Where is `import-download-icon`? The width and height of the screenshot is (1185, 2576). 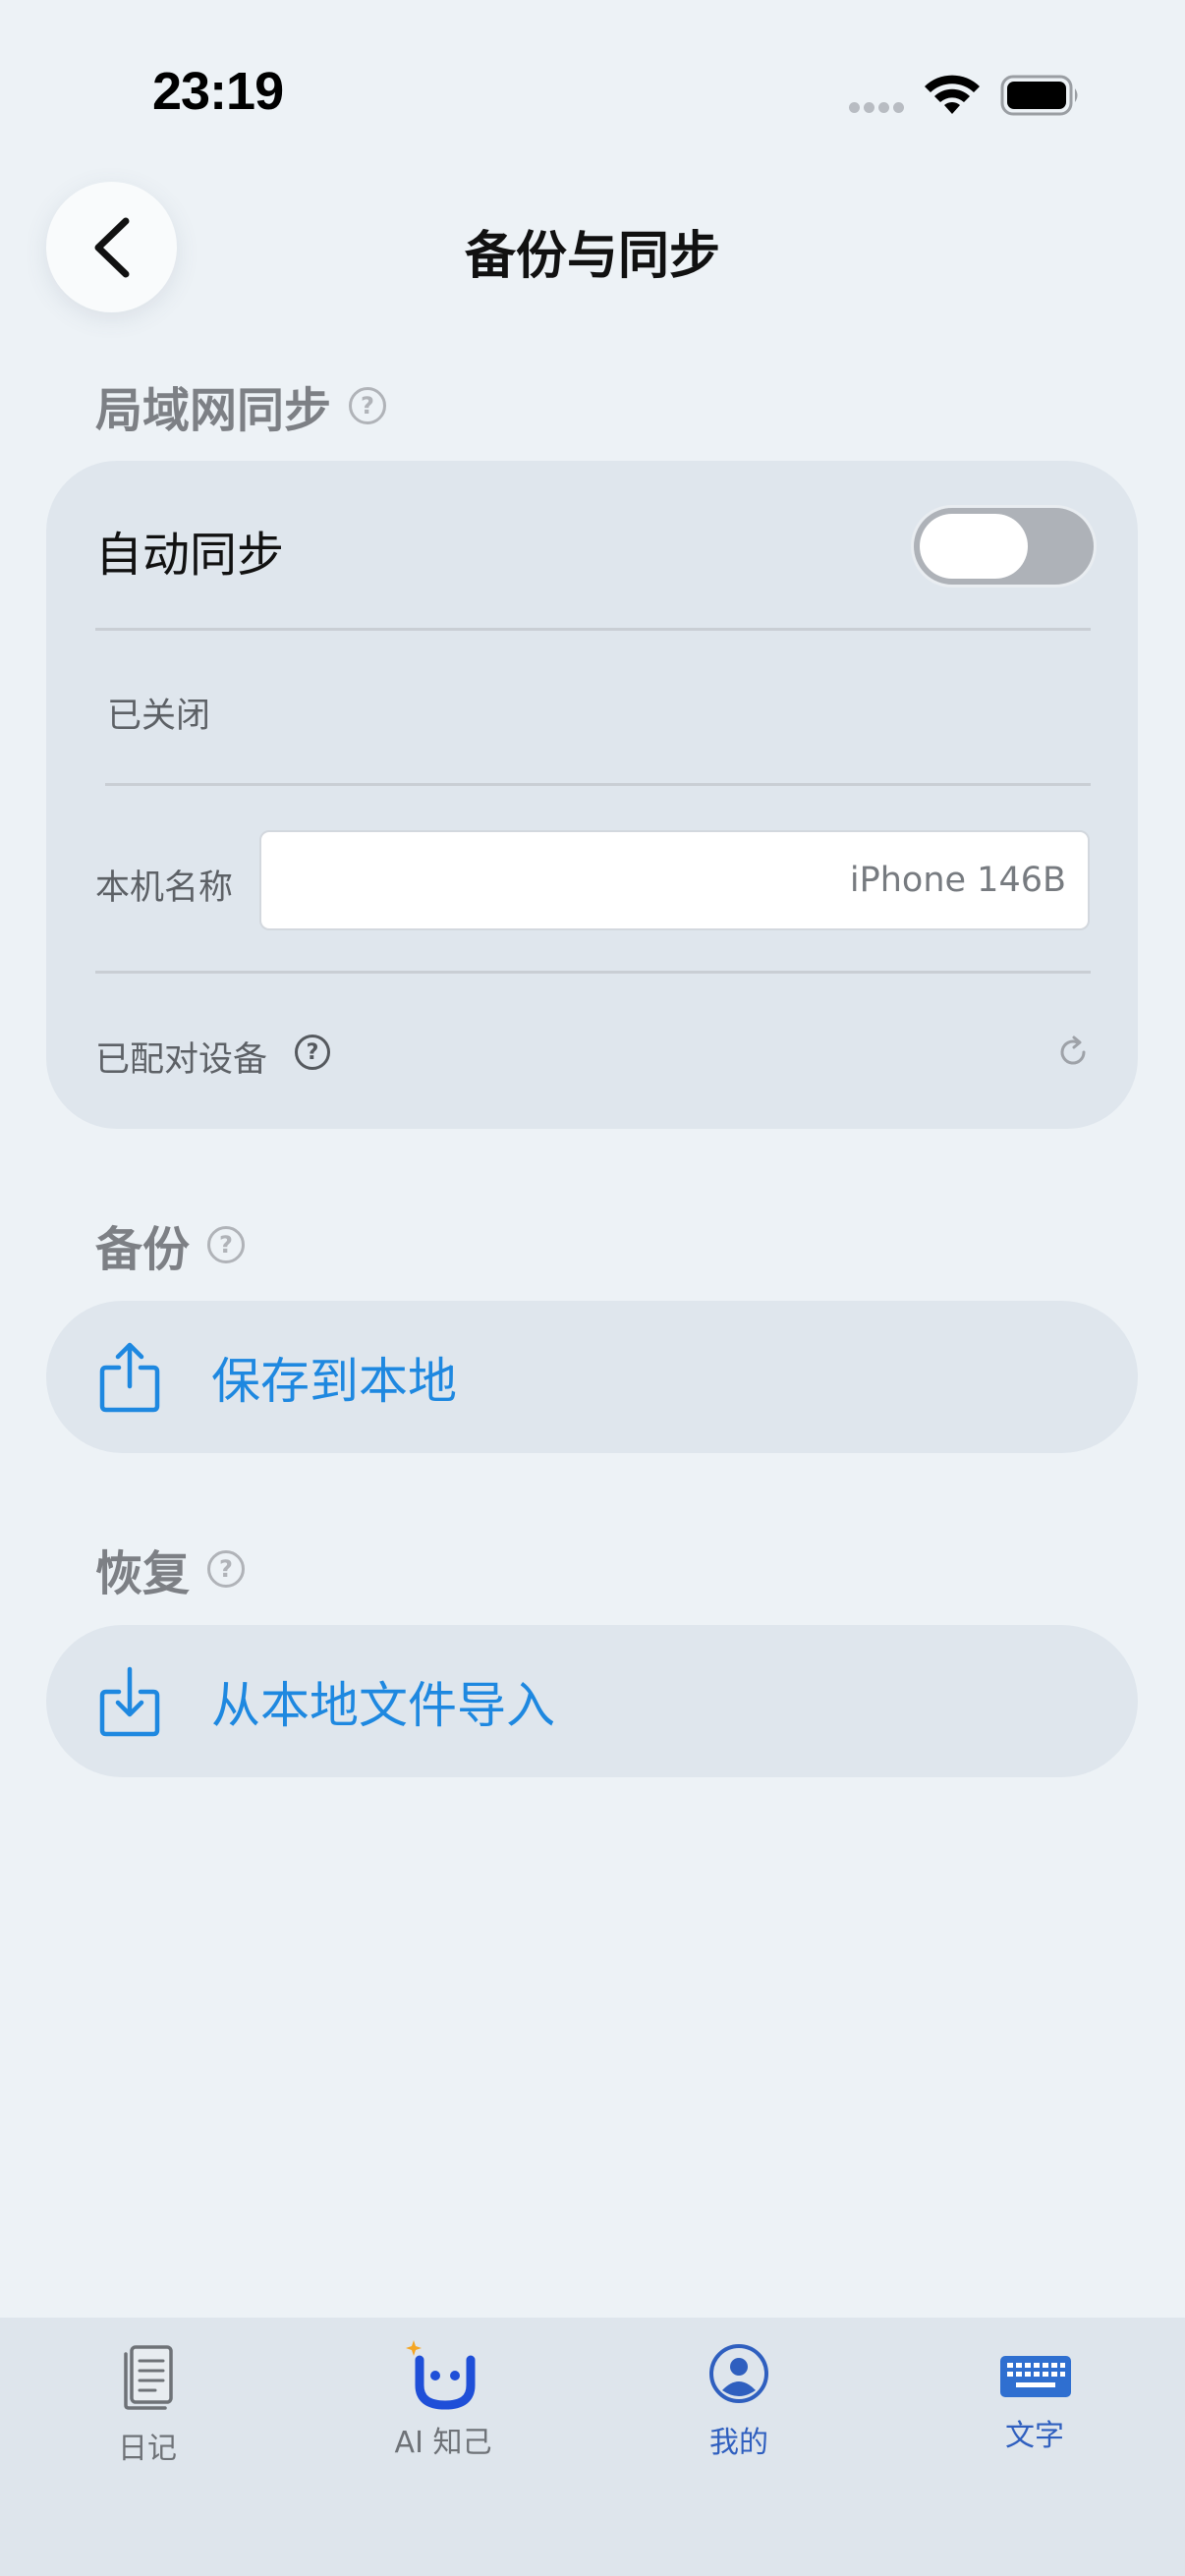 import-download-icon is located at coordinates (130, 1701).